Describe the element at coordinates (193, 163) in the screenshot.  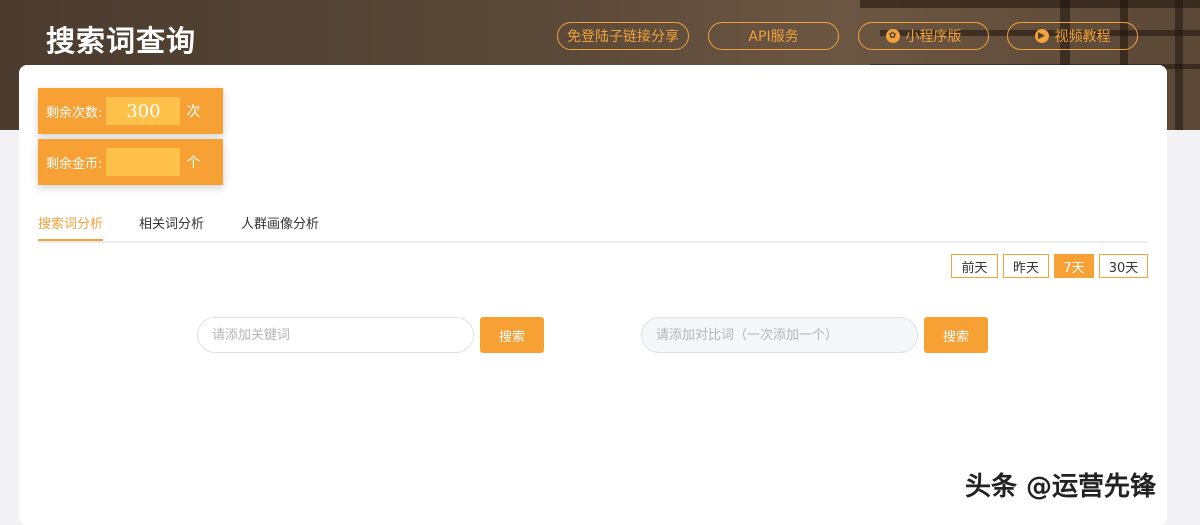
I see `remaining-coins-unit: 个` at that location.